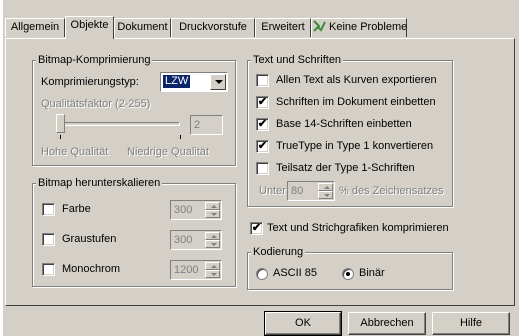 The width and height of the screenshot is (522, 336). I want to click on truetype-to-type1-checkbox: ✔, so click(262, 146).